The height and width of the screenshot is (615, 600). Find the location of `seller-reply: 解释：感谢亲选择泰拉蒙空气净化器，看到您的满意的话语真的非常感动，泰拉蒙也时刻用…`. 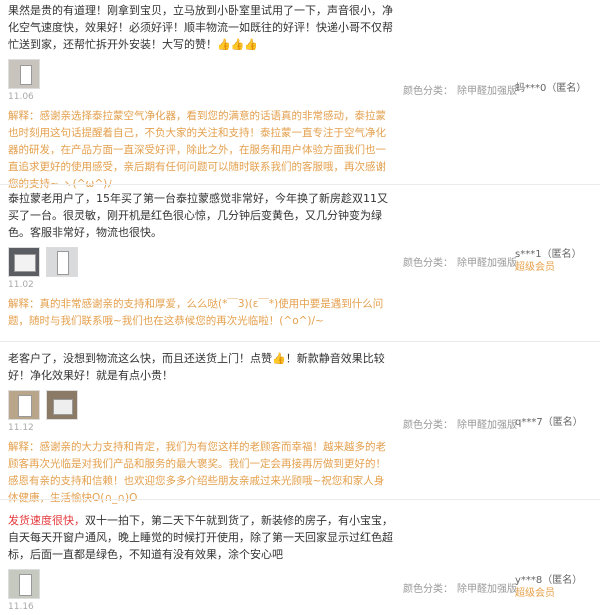

seller-reply: 解释：感谢亲选择泰拉蒙空气净化器，看到您的满意的话语真的非常感动，泰拉蒙也时刻用… is located at coordinates (200, 150).